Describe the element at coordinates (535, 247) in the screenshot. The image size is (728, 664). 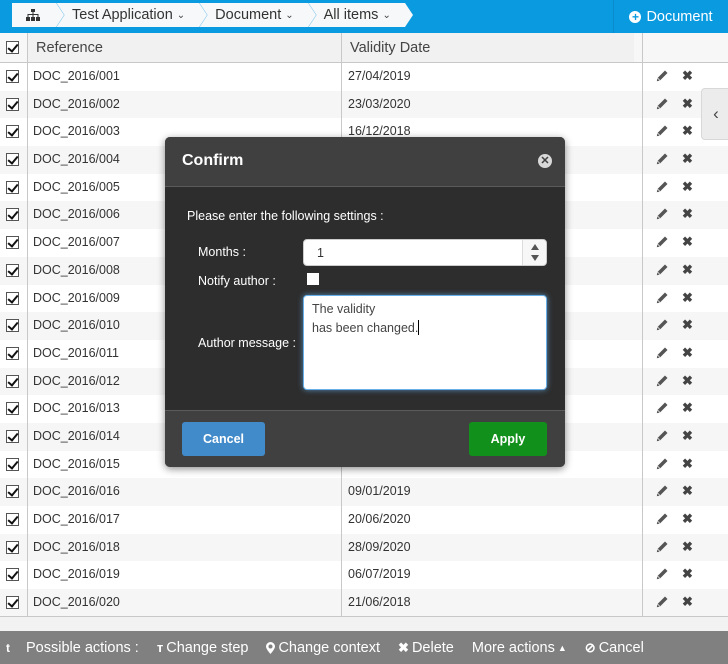
I see `caret-up-icon` at that location.